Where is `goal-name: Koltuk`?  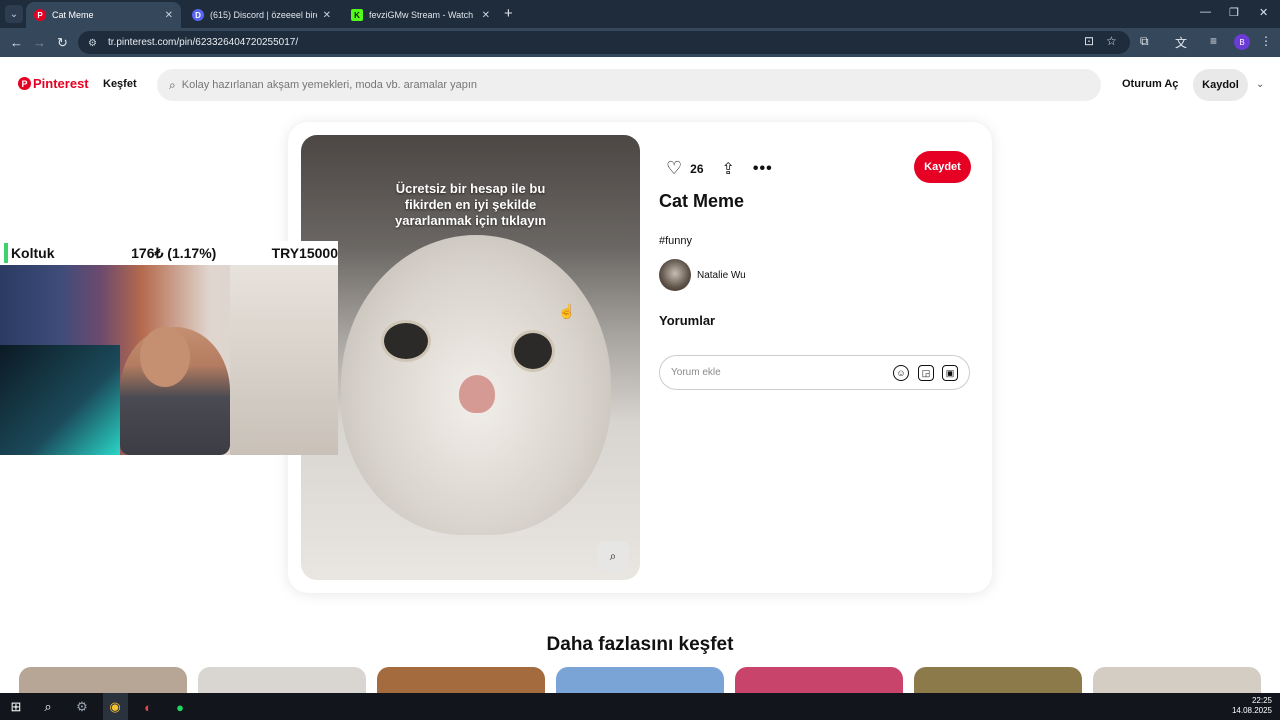
goal-name: Koltuk is located at coordinates (32, 253).